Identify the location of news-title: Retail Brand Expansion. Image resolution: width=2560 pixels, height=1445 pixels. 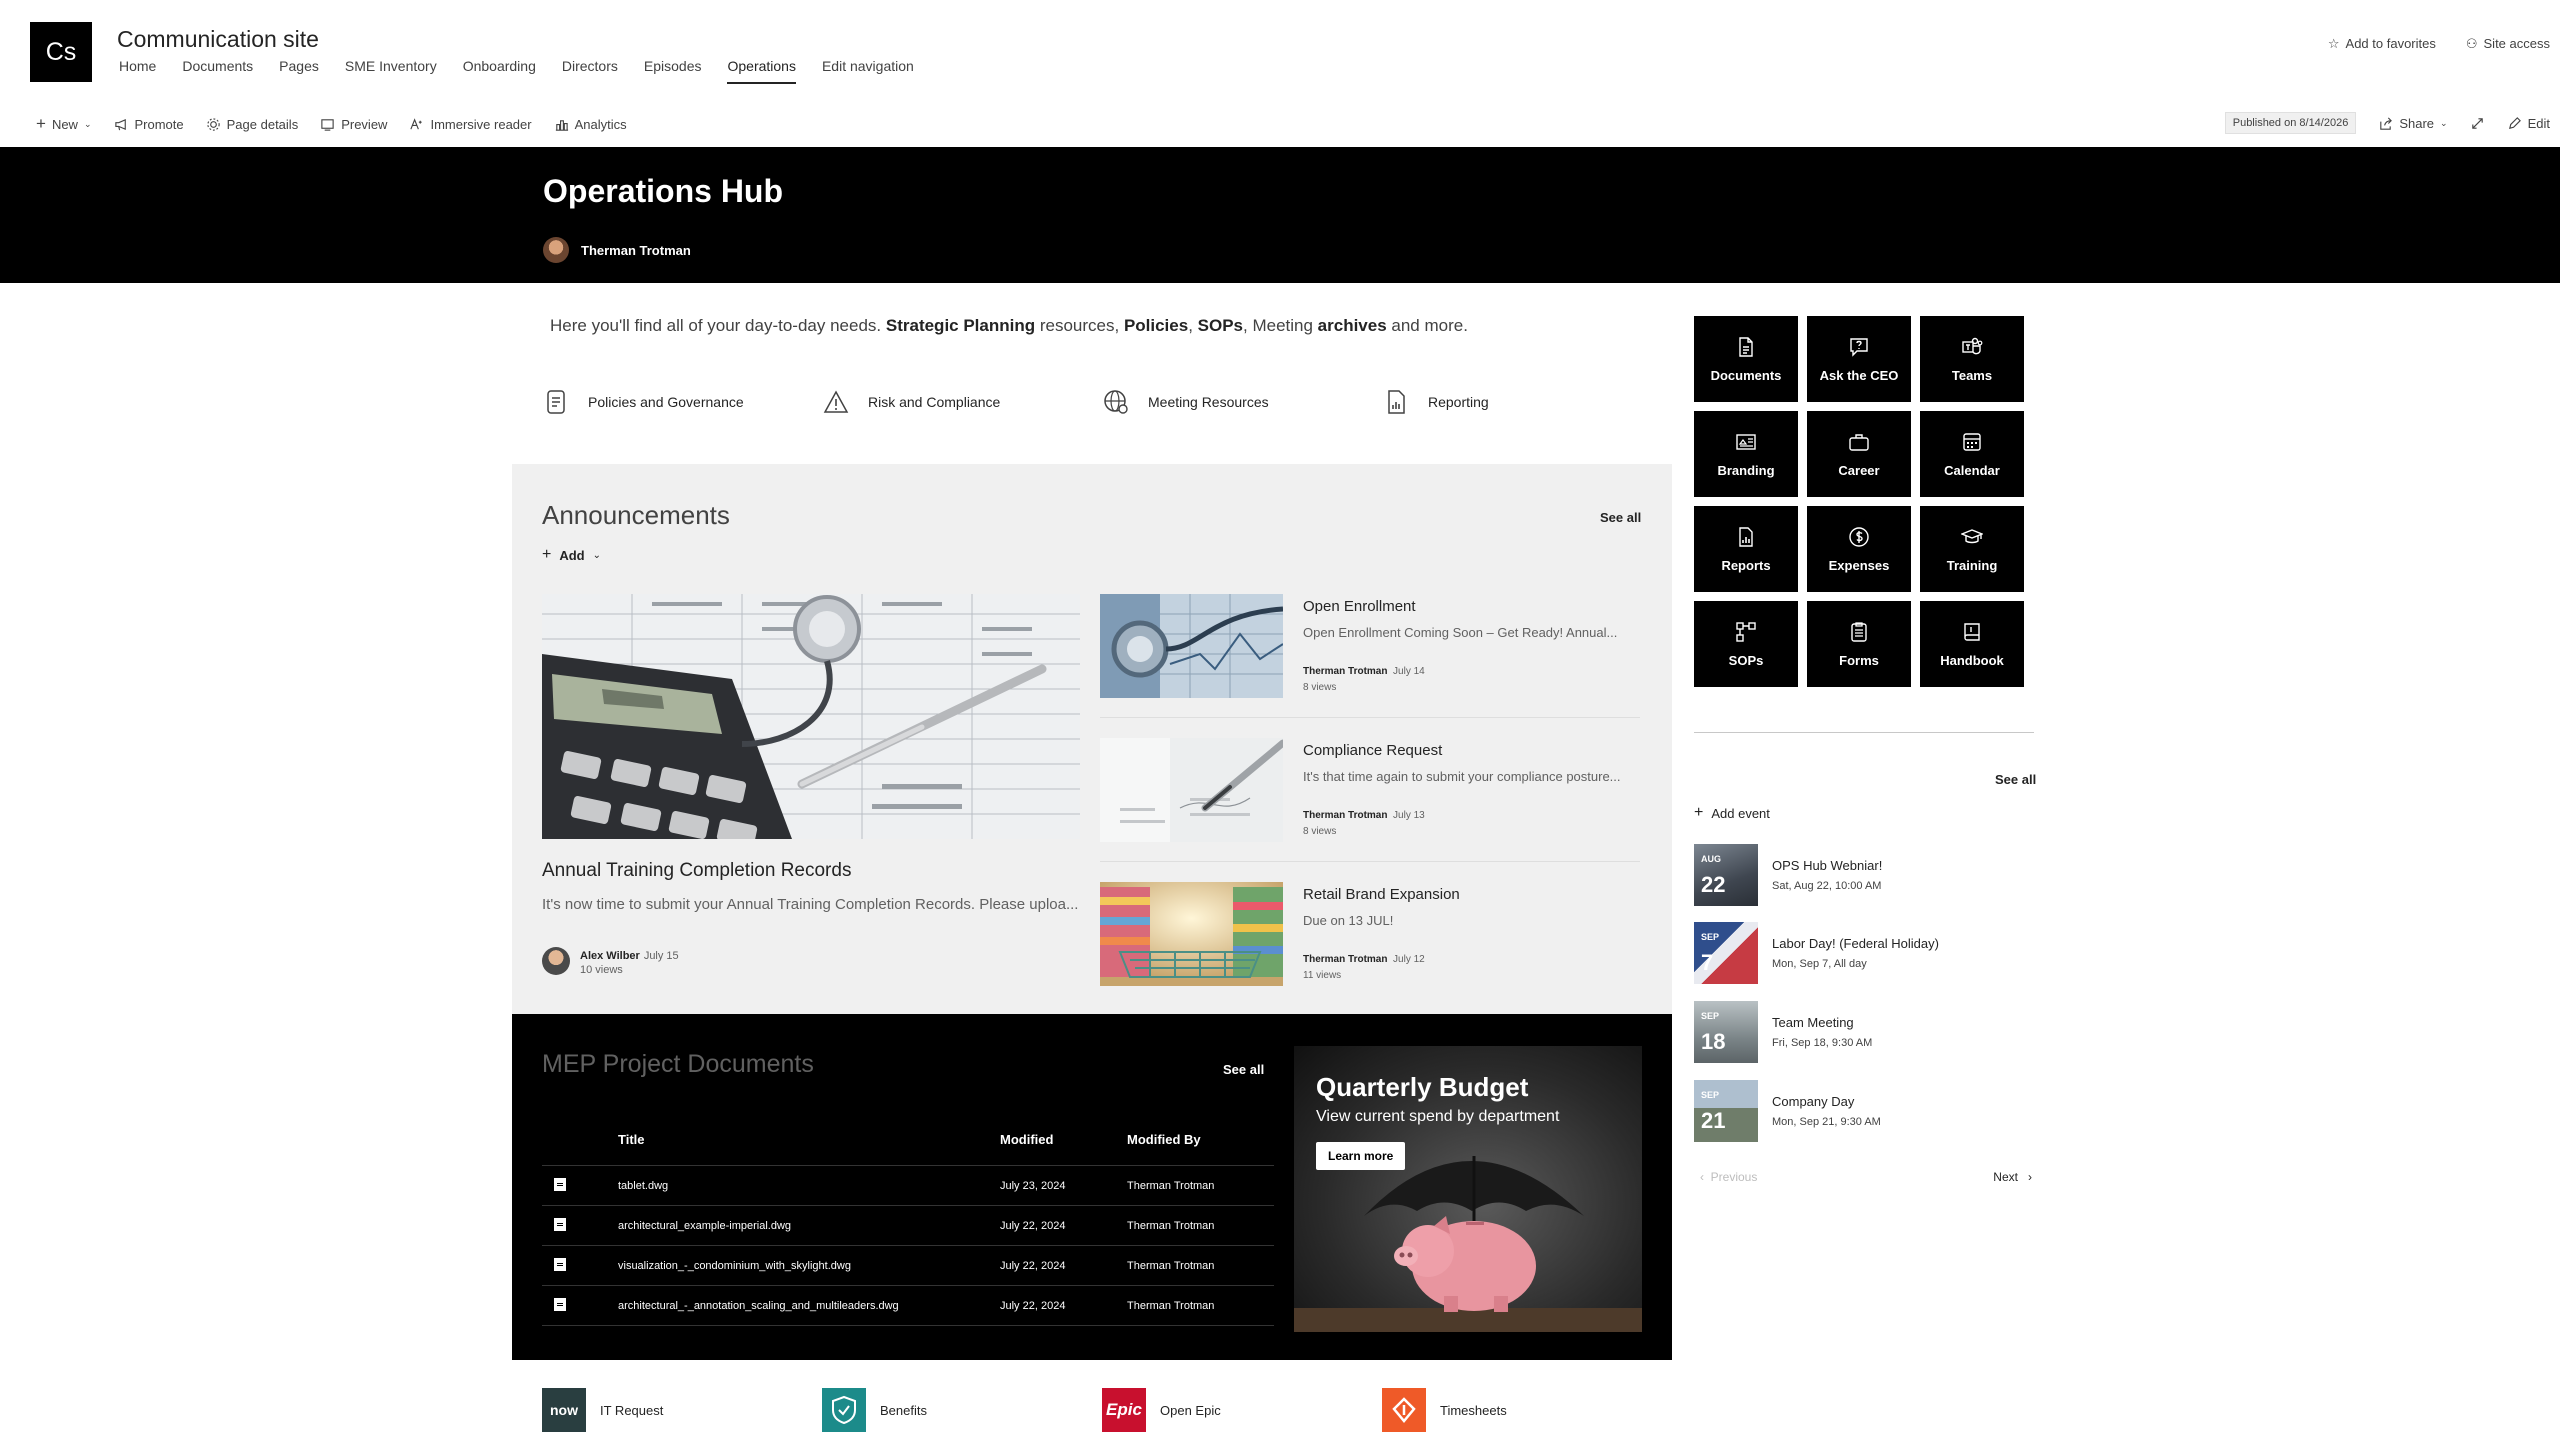
(1381, 894).